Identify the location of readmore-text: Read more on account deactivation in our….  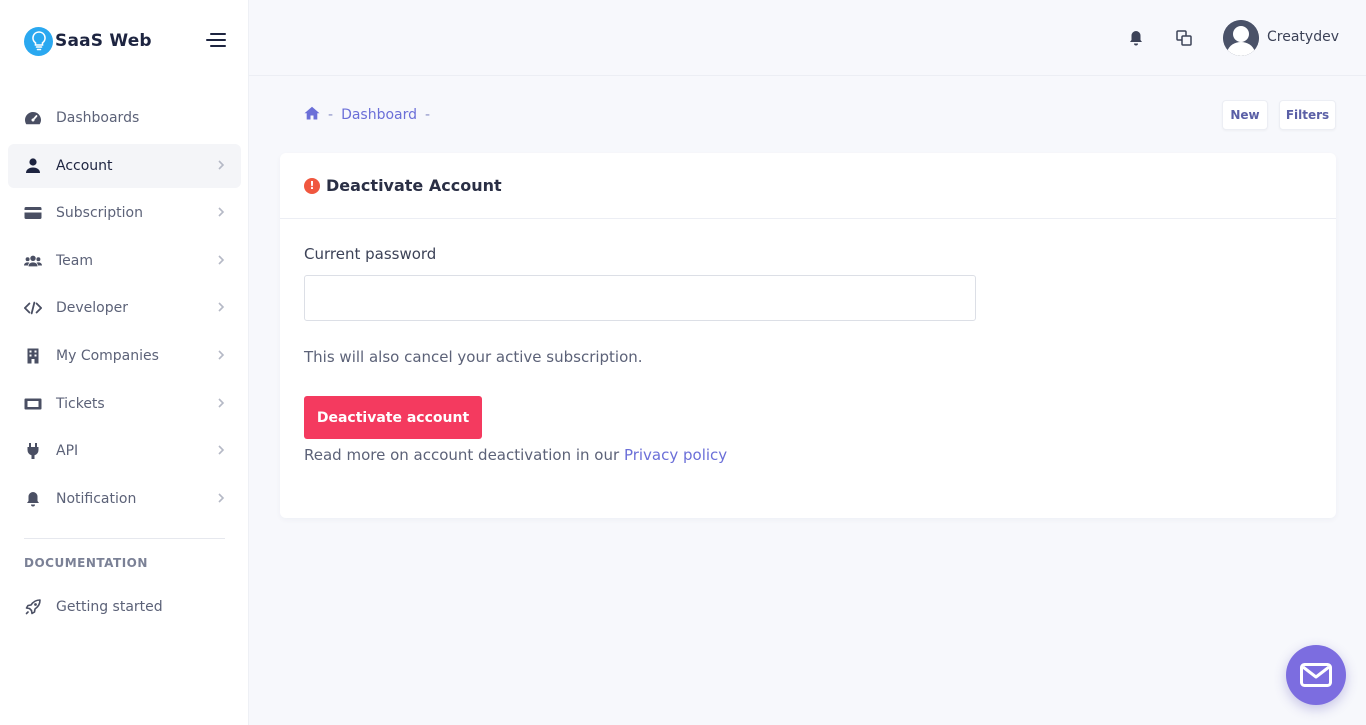
(515, 455).